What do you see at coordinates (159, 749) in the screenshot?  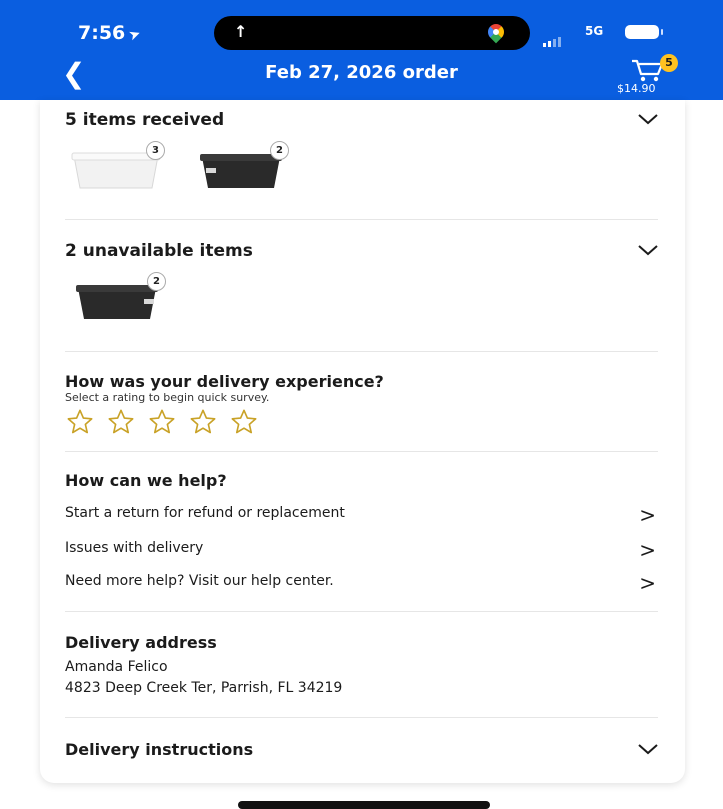 I see `instructions-section-title: Delivery instructions` at bounding box center [159, 749].